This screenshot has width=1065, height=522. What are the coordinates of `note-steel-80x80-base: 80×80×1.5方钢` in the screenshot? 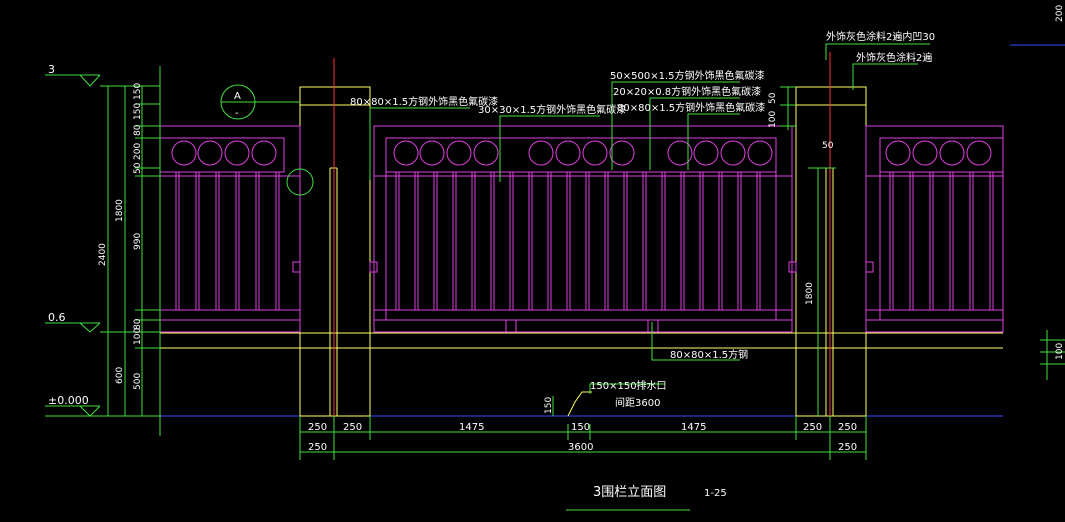 It's located at (709, 354).